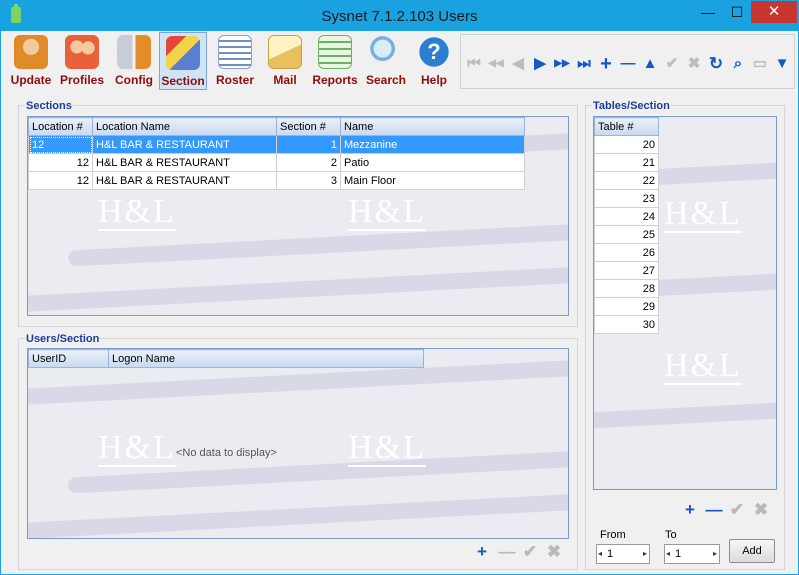  Describe the element at coordinates (752, 551) in the screenshot. I see `add-range-button: Add` at that location.